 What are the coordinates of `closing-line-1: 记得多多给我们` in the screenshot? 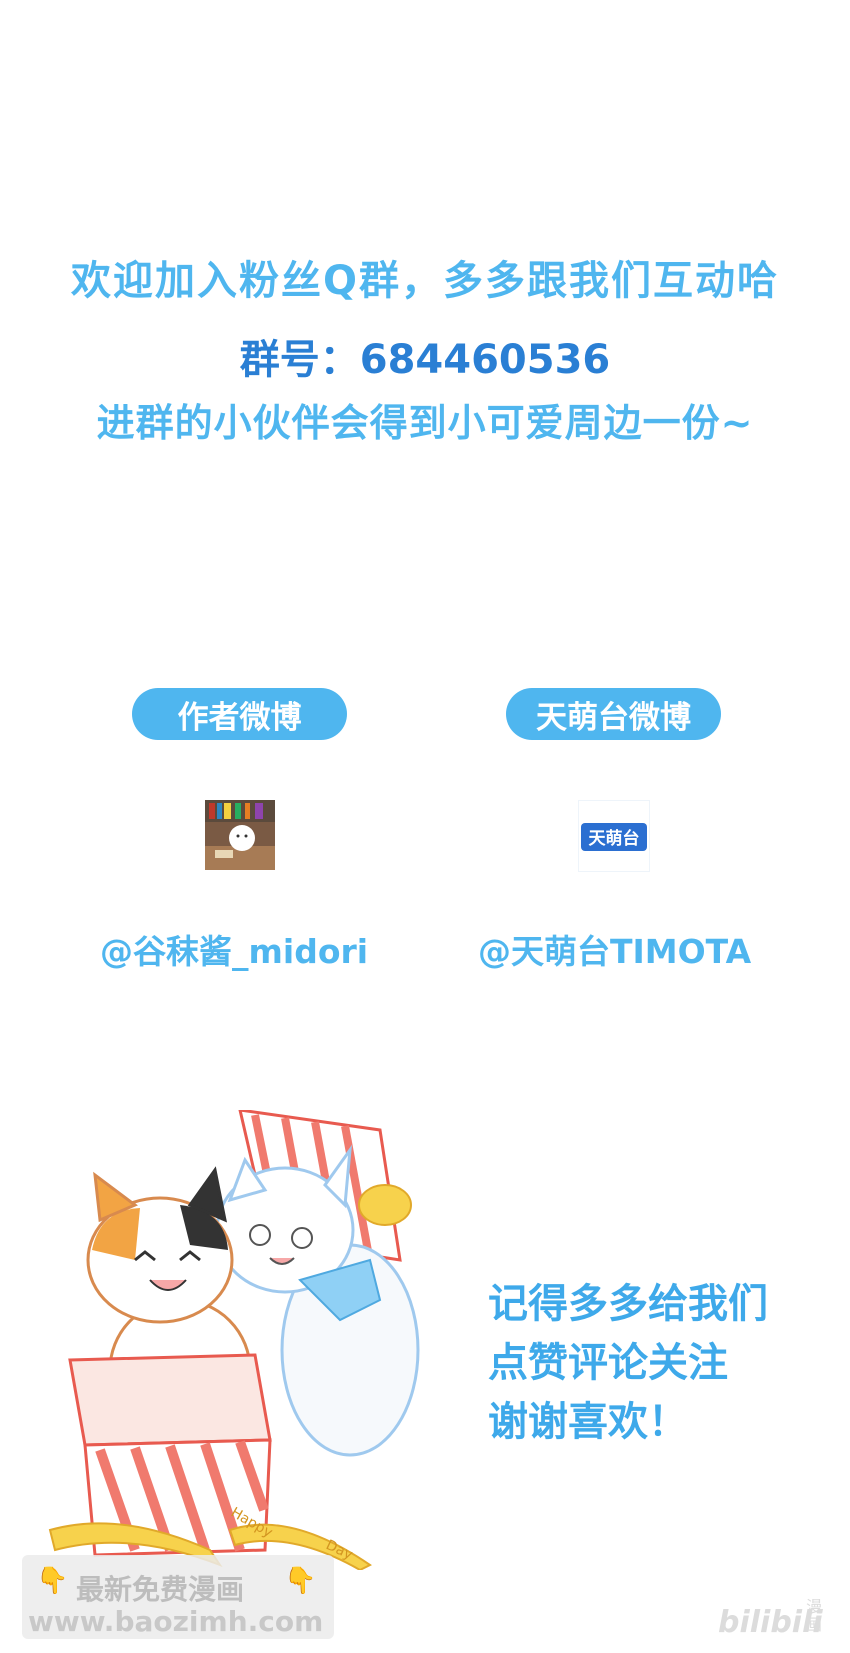 It's located at (628, 1304).